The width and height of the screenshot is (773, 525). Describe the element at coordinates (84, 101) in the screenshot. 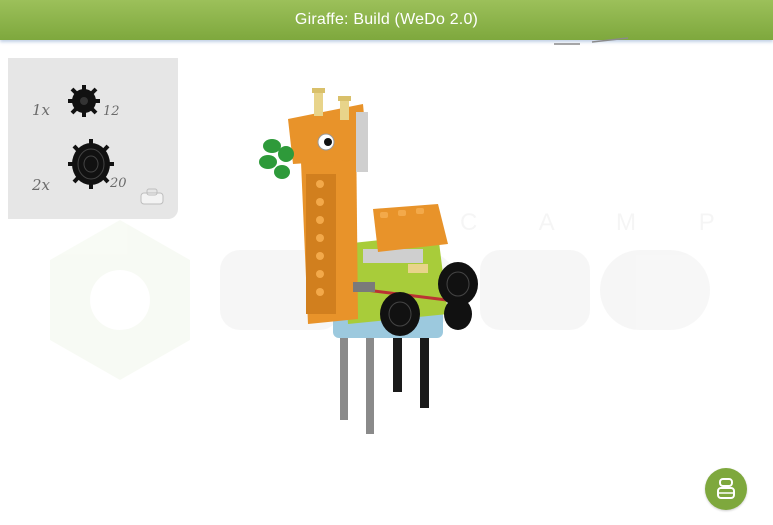

I see `small-gear-icon` at that location.